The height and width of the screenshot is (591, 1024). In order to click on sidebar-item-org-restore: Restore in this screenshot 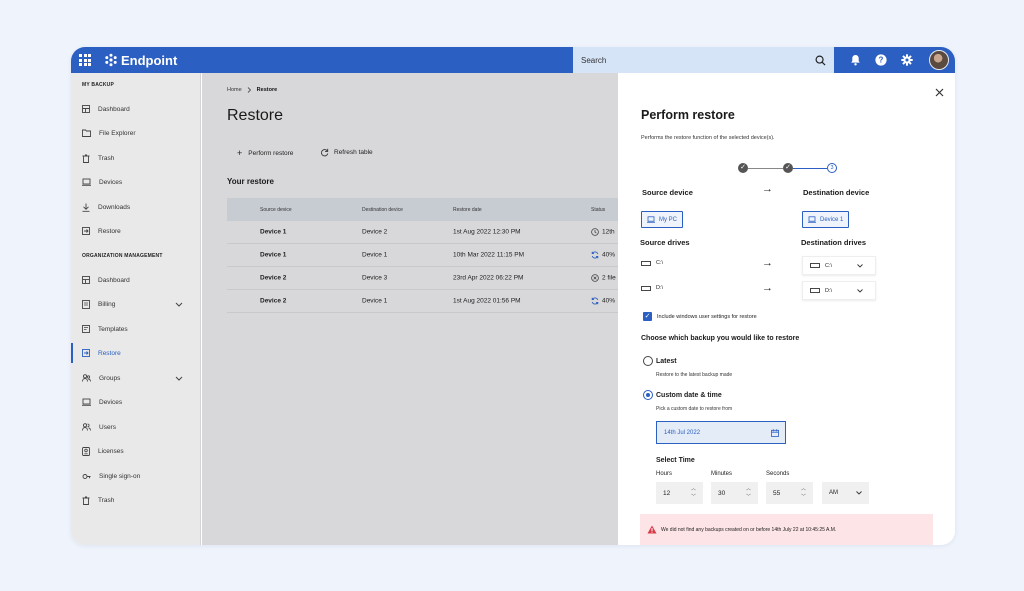, I will do `click(136, 353)`.